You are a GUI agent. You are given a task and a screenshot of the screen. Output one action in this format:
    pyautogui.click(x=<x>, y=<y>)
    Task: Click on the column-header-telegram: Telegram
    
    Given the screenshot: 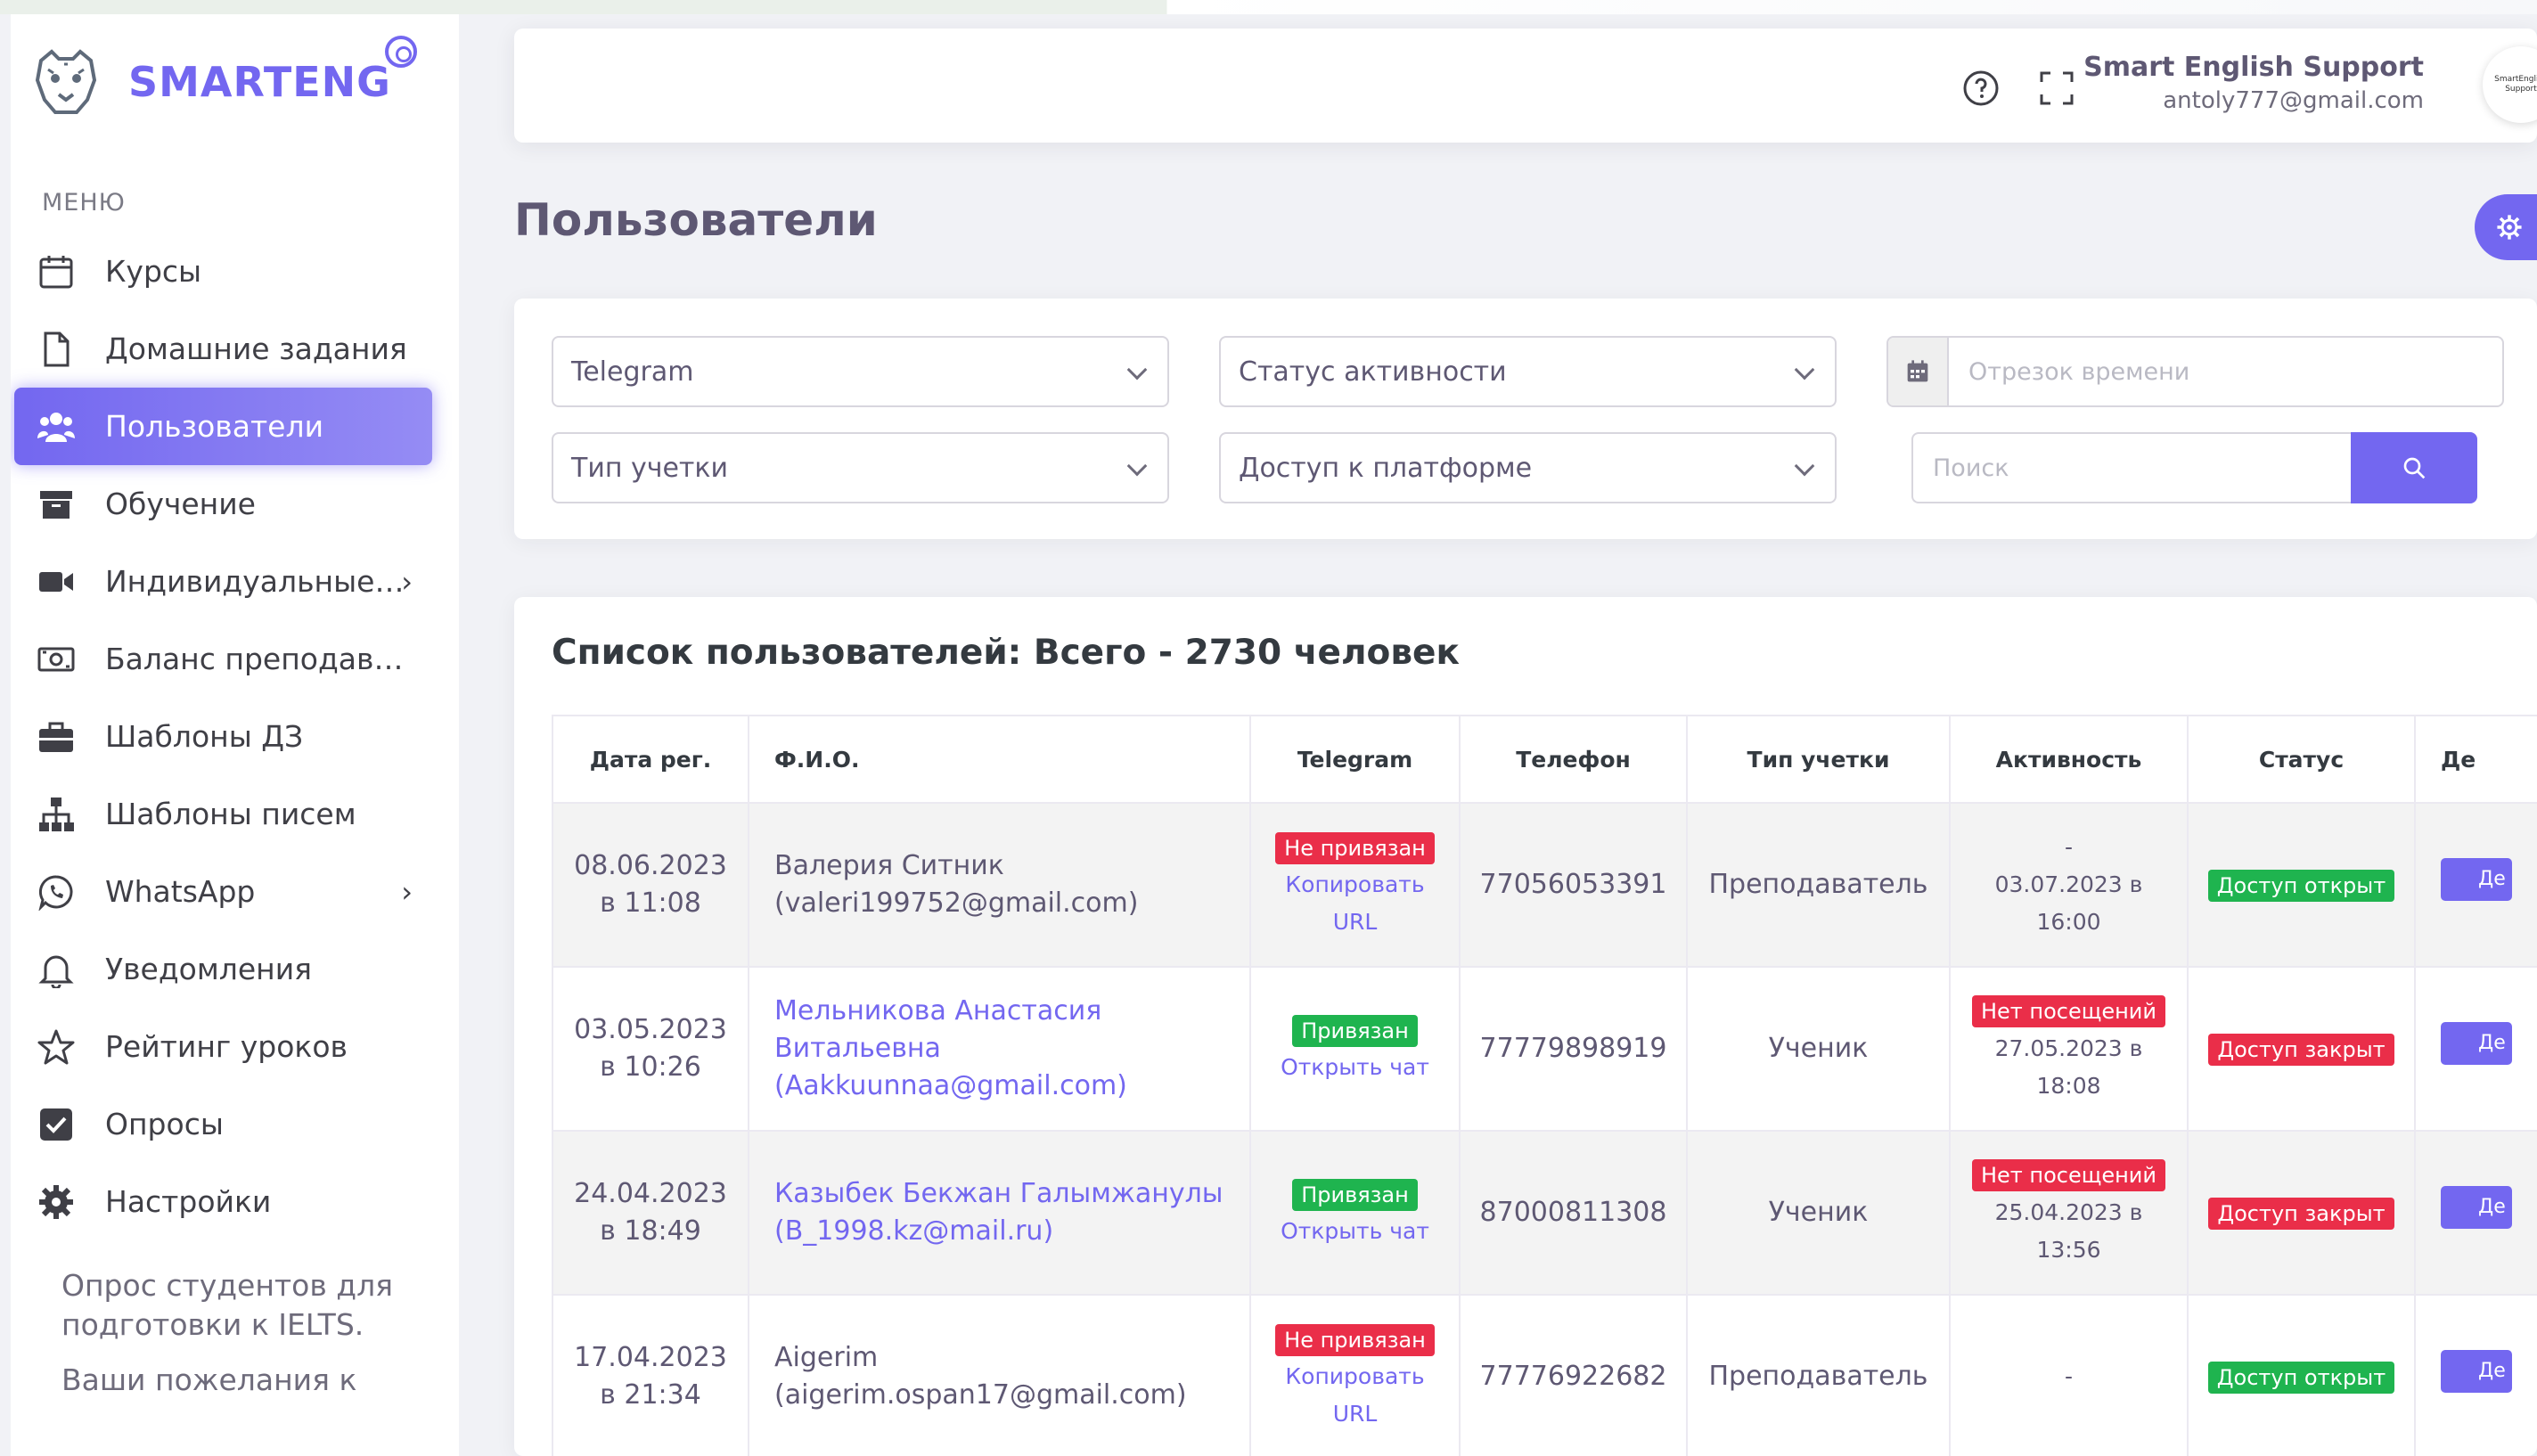 What is the action you would take?
    pyautogui.click(x=1355, y=759)
    